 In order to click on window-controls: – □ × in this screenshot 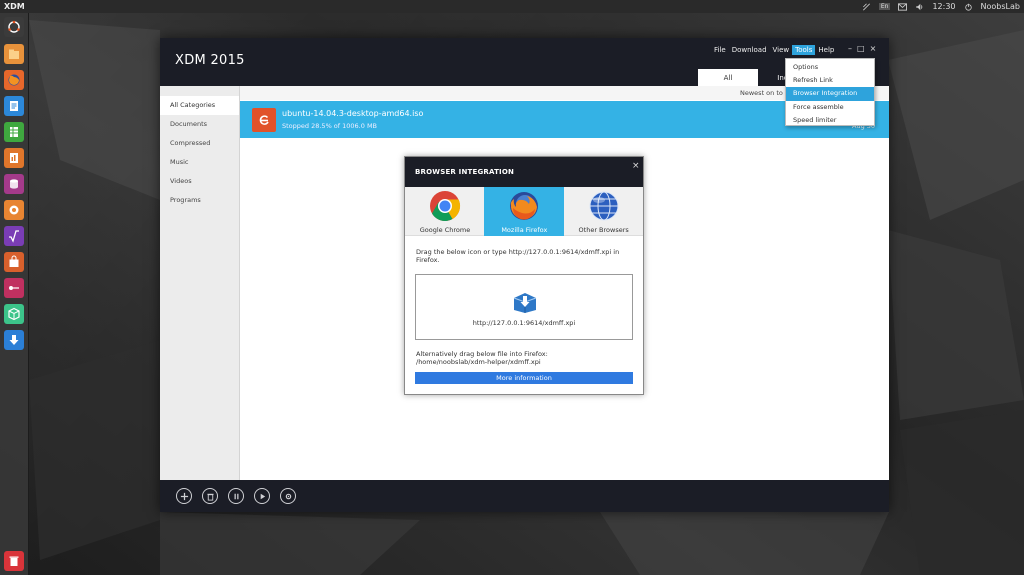, I will do `click(862, 48)`.